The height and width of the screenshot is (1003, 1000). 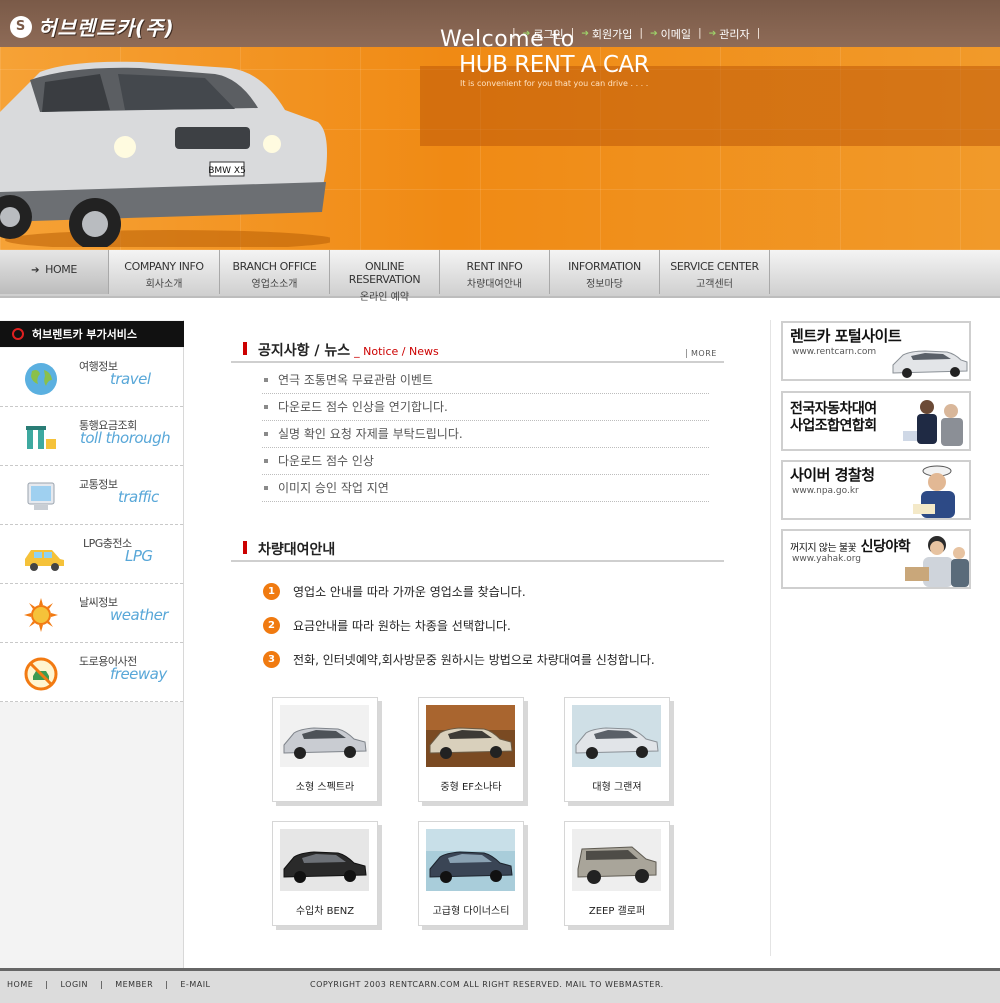 I want to click on banner-rentcarn: 렌트카 포털사이트 www.rentcarn.com, so click(x=876, y=351).